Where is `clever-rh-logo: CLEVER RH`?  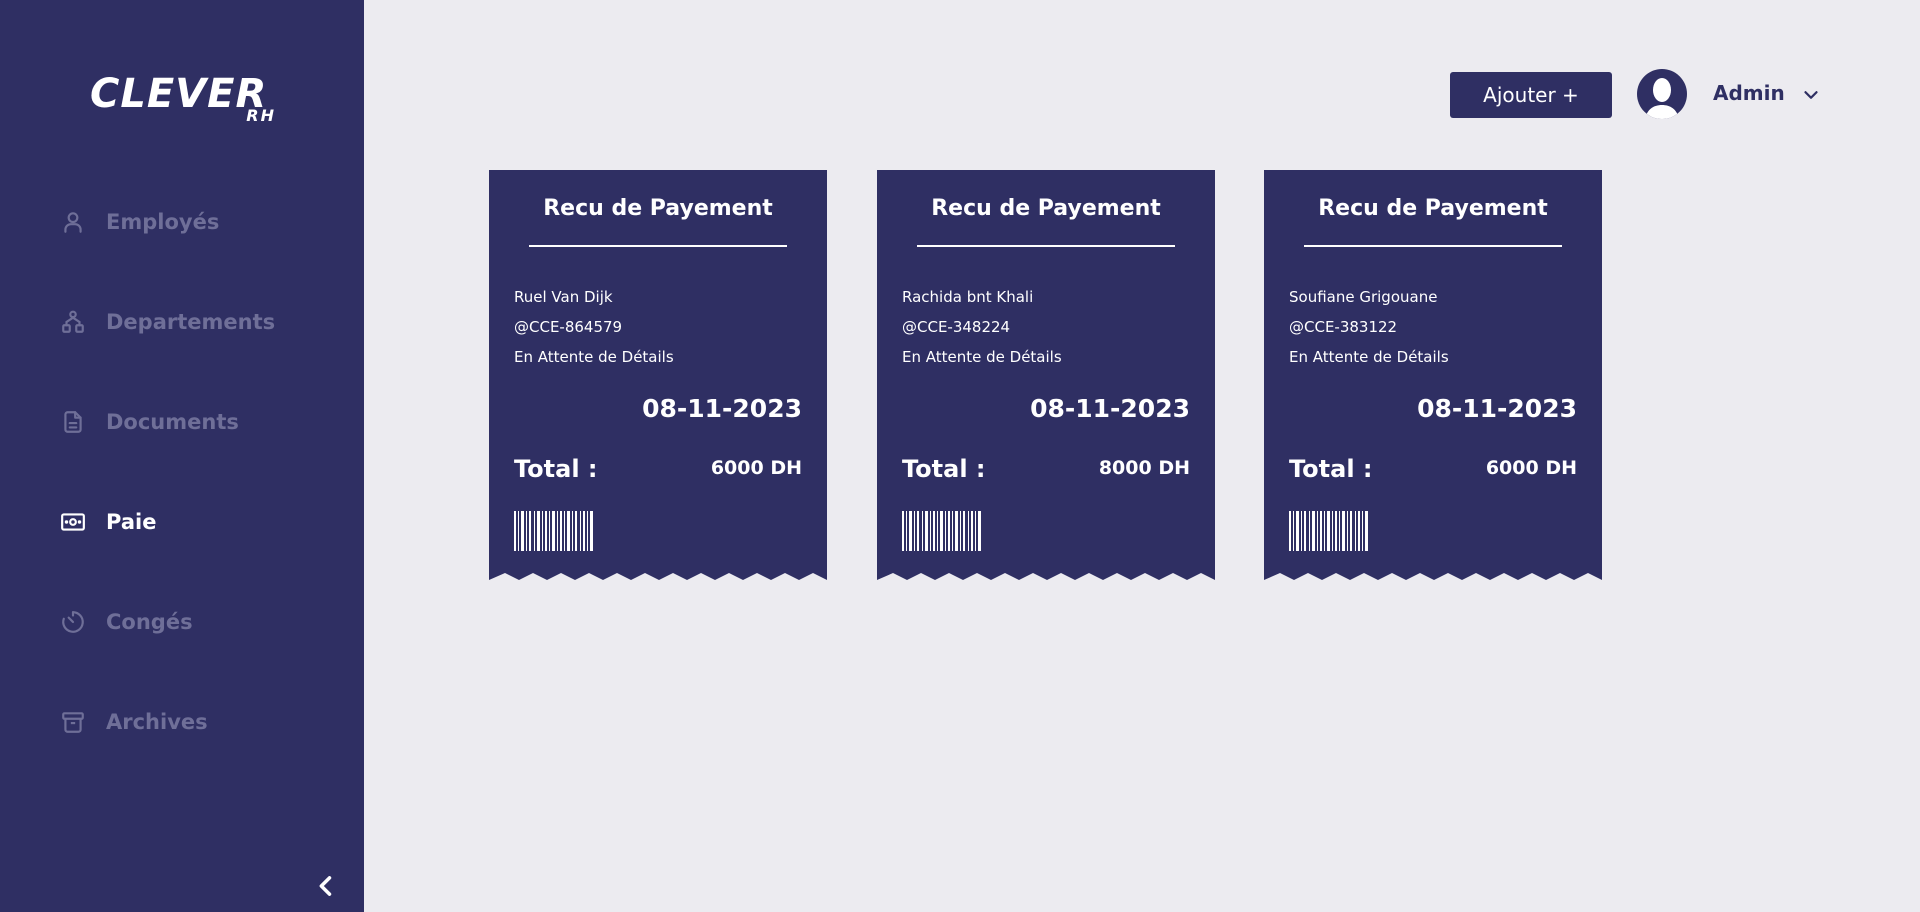
clever-rh-logo: CLEVER RH is located at coordinates (183, 98).